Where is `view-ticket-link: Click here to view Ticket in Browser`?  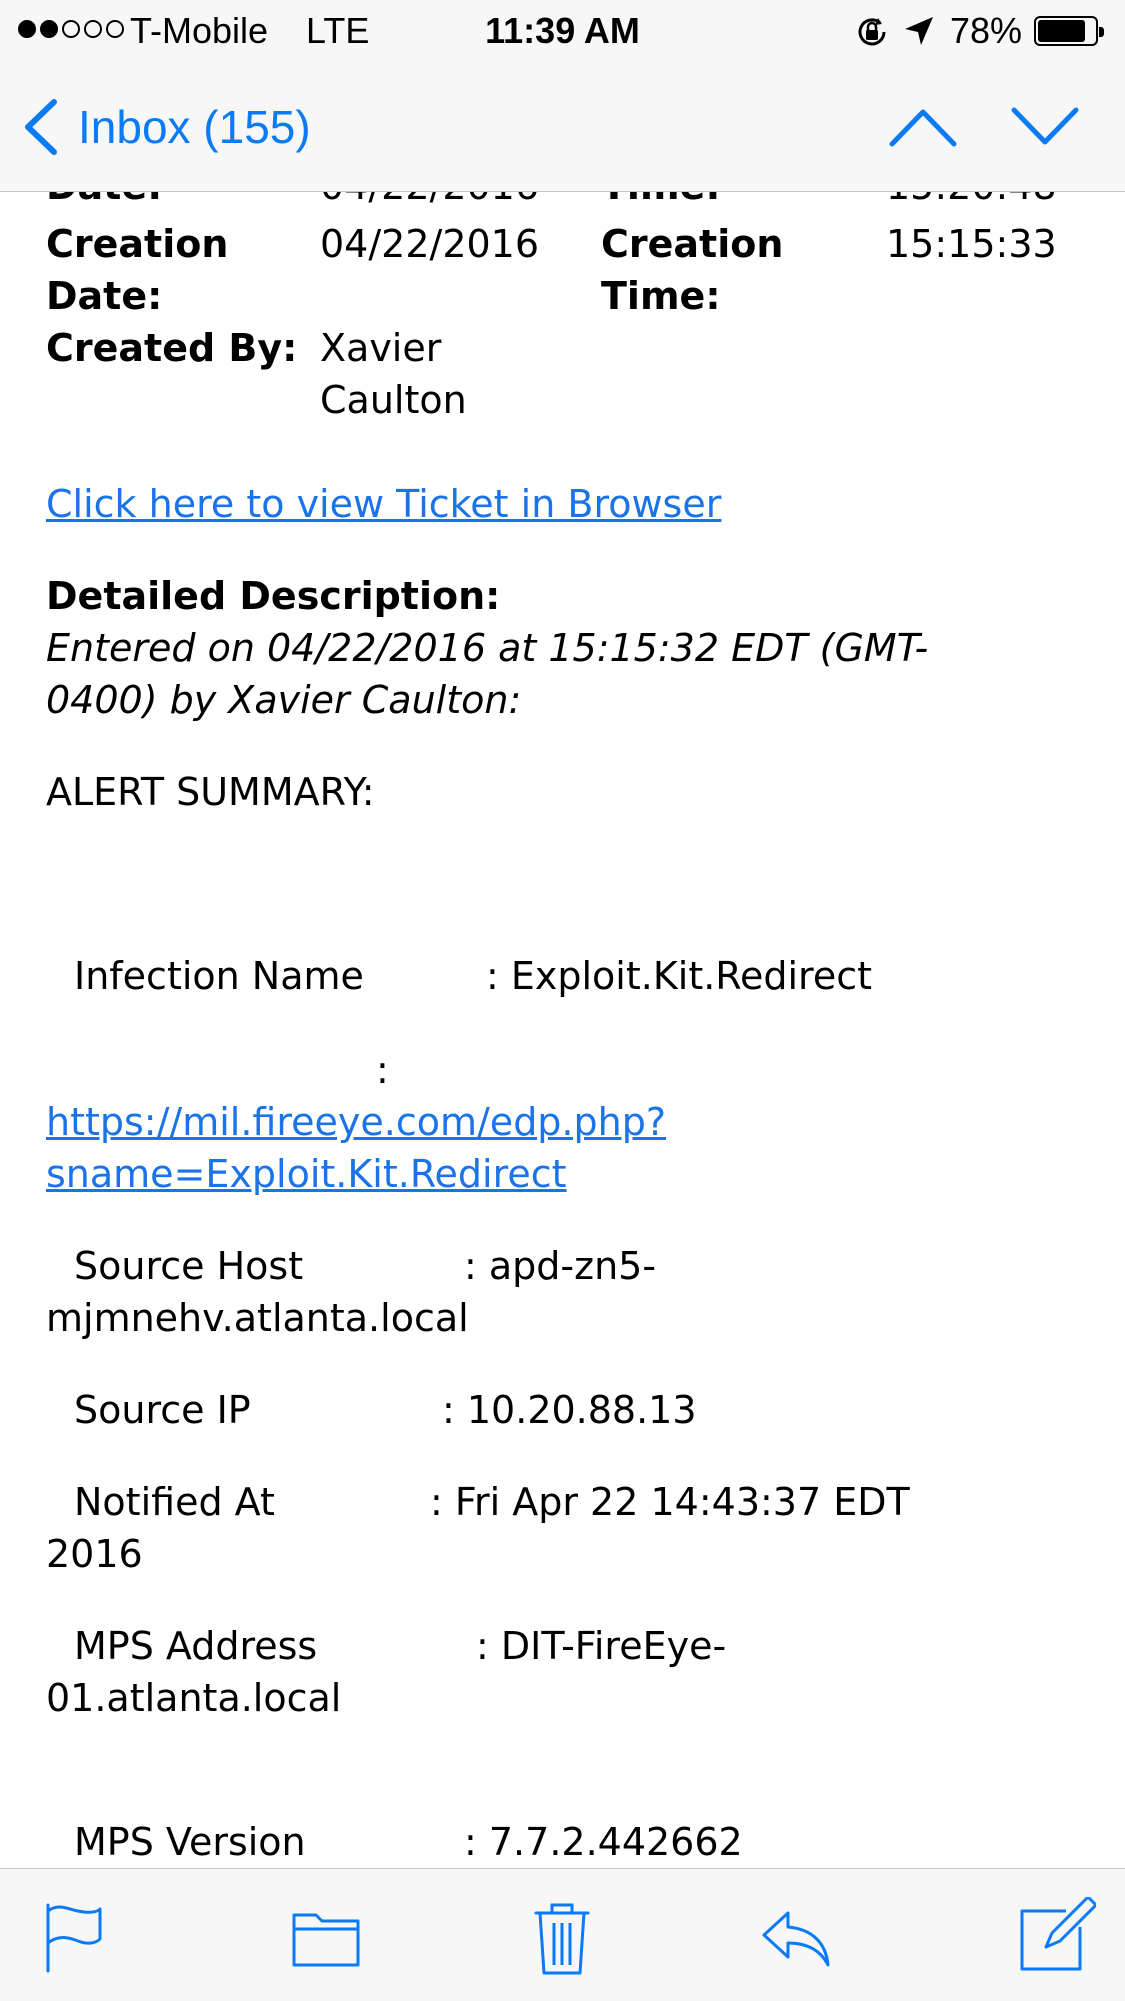
view-ticket-link: Click here to view Ticket in Browser is located at coordinates (383, 504).